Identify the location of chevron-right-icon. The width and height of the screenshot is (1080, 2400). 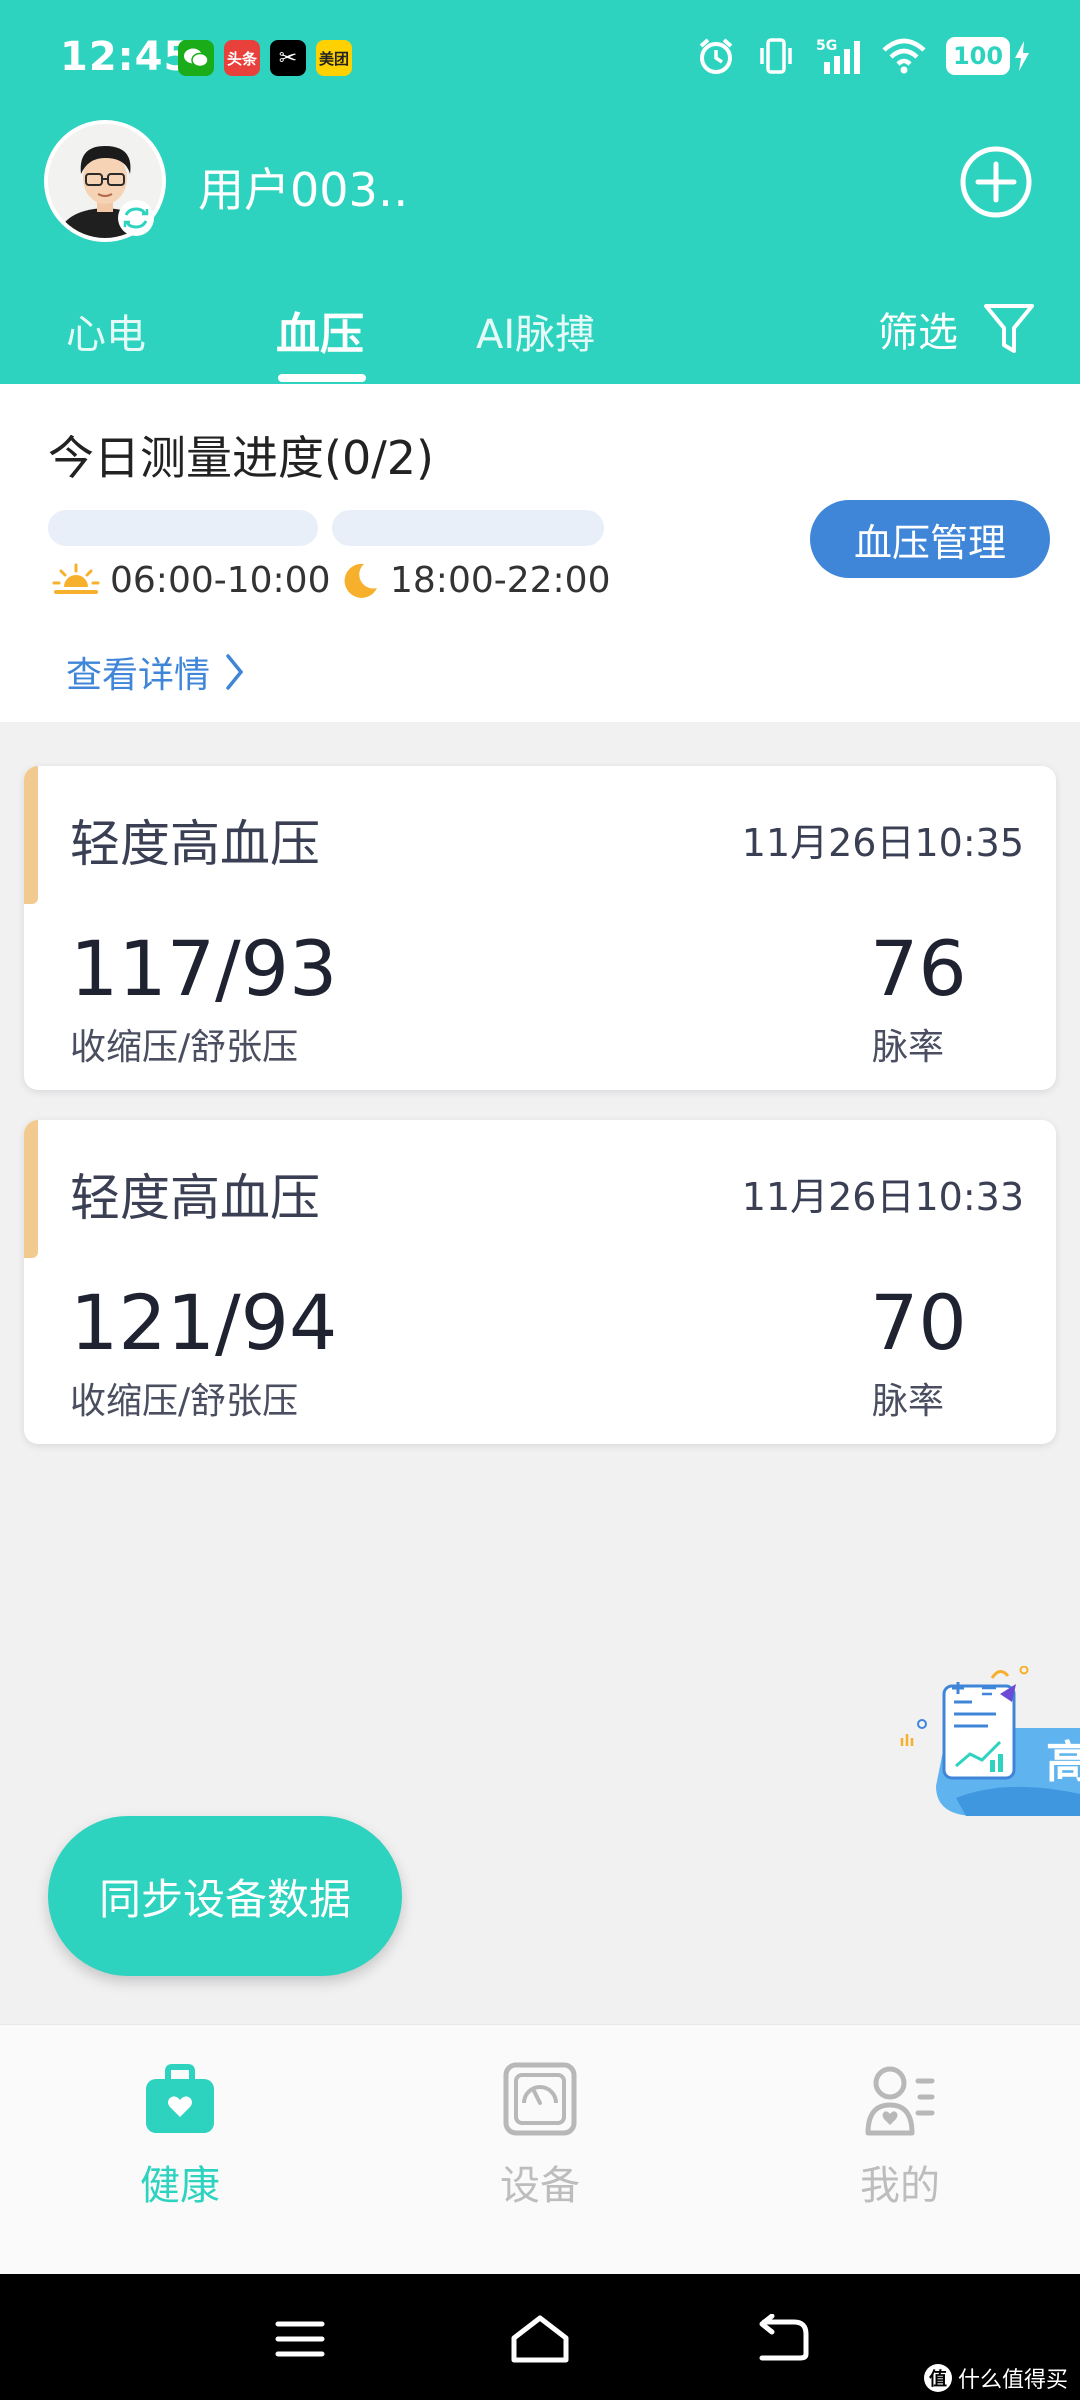
(235, 672).